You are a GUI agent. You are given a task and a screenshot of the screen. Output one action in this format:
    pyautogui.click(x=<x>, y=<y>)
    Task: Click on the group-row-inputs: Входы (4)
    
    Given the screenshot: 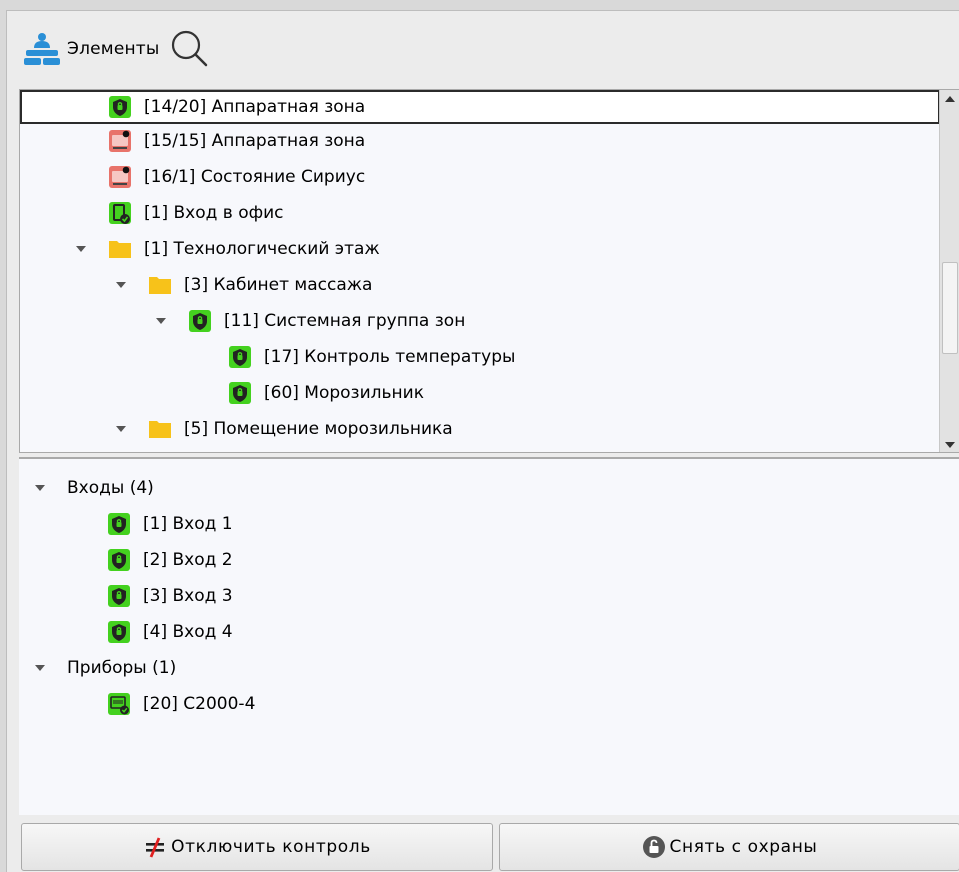 What is the action you would take?
    pyautogui.click(x=489, y=488)
    